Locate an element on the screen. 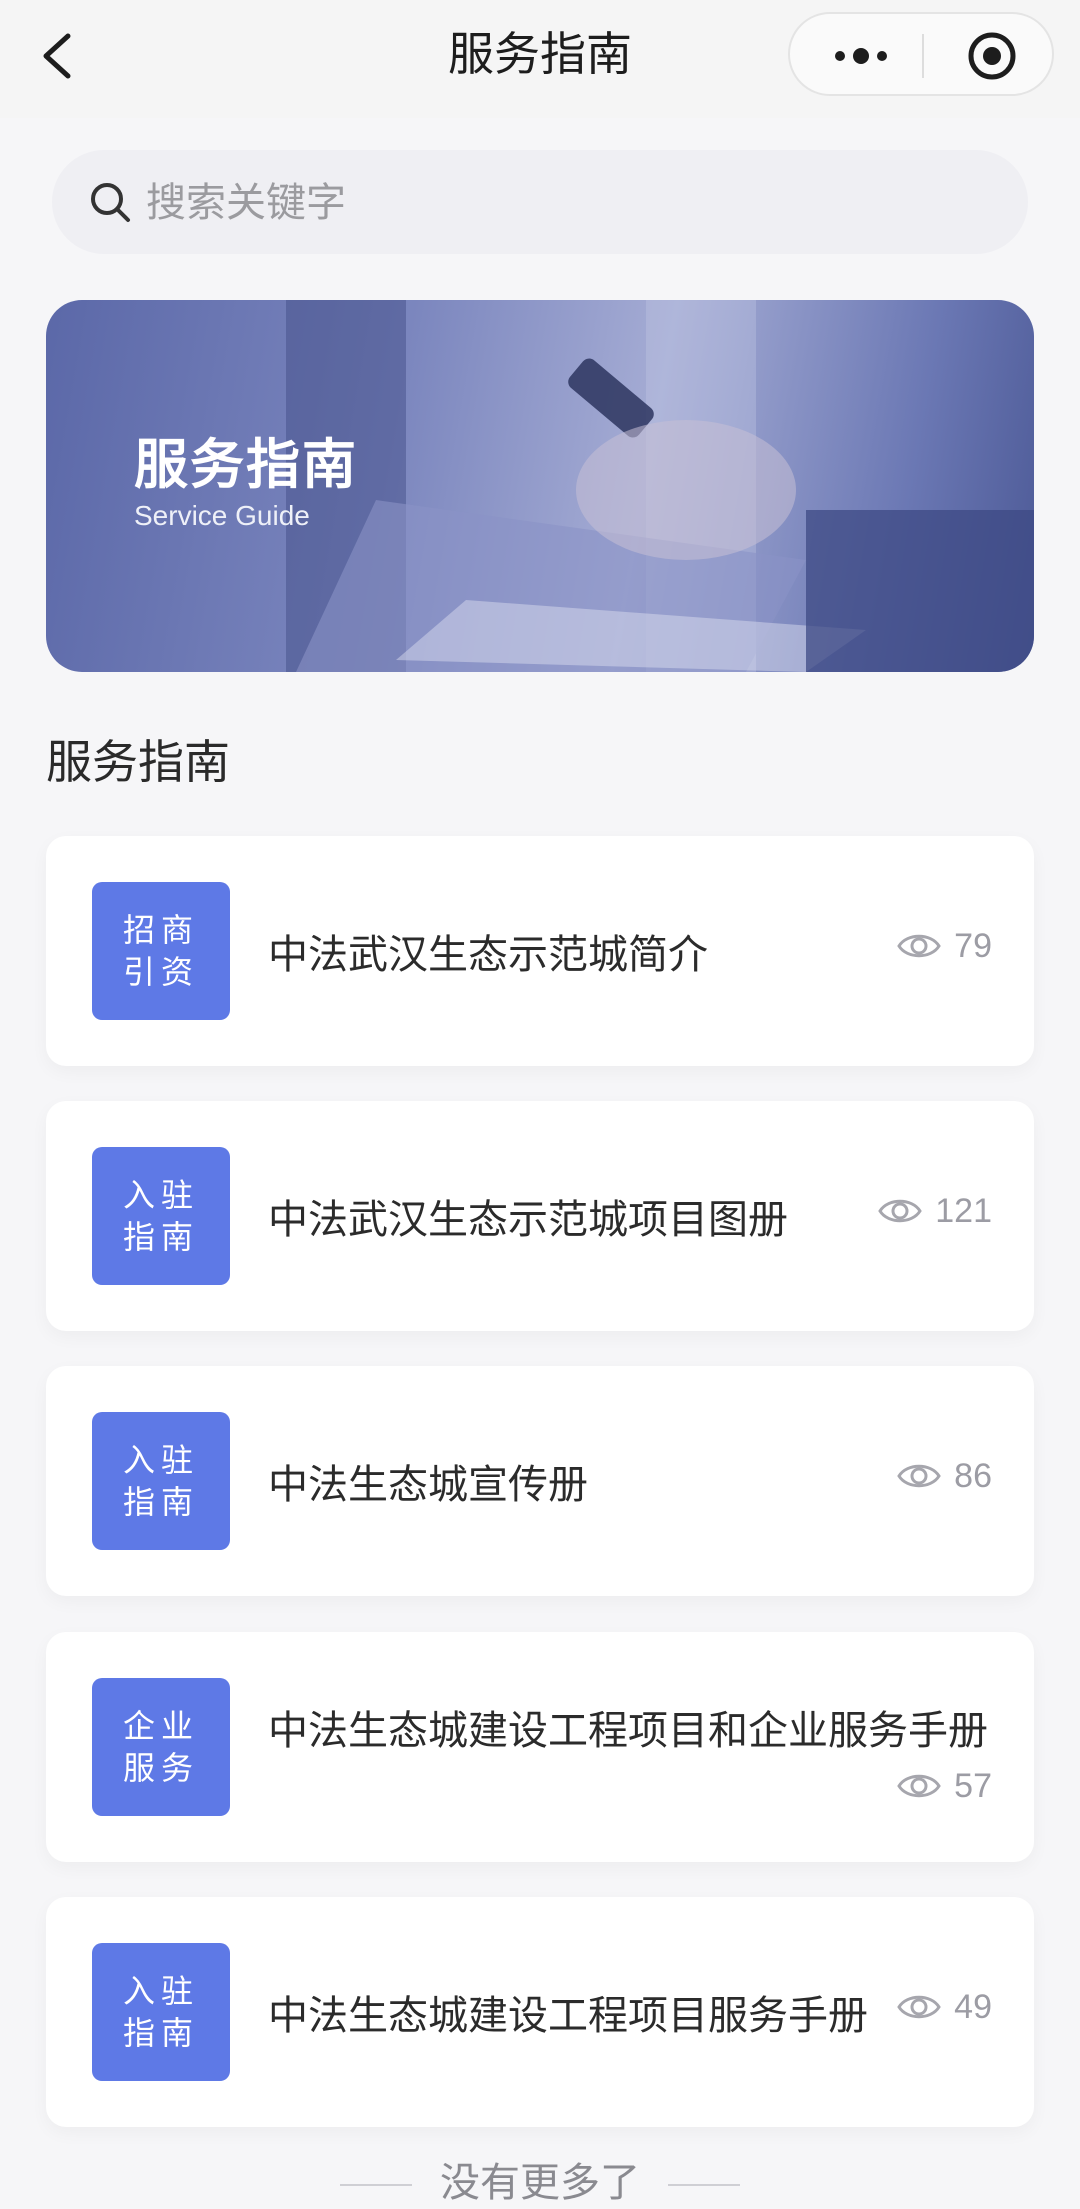  more-options-icon is located at coordinates (861, 56).